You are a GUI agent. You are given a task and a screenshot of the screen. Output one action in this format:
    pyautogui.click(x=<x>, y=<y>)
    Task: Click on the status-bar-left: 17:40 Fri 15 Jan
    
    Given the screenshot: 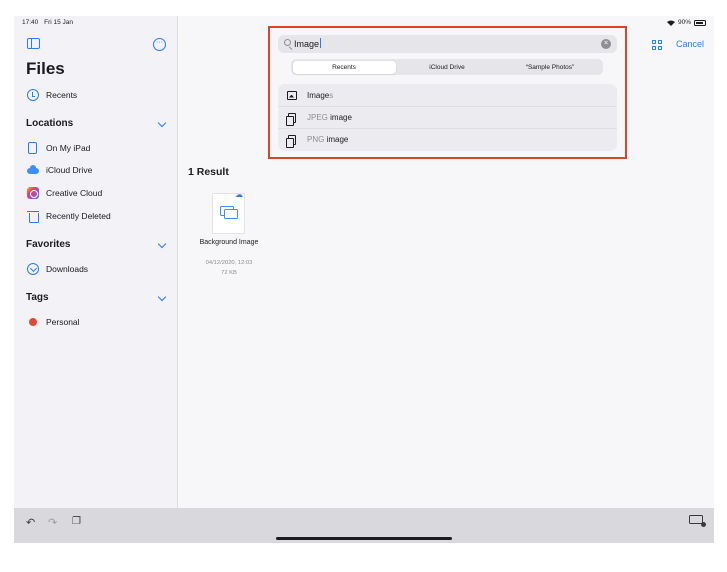 What is the action you would take?
    pyautogui.click(x=47, y=22)
    